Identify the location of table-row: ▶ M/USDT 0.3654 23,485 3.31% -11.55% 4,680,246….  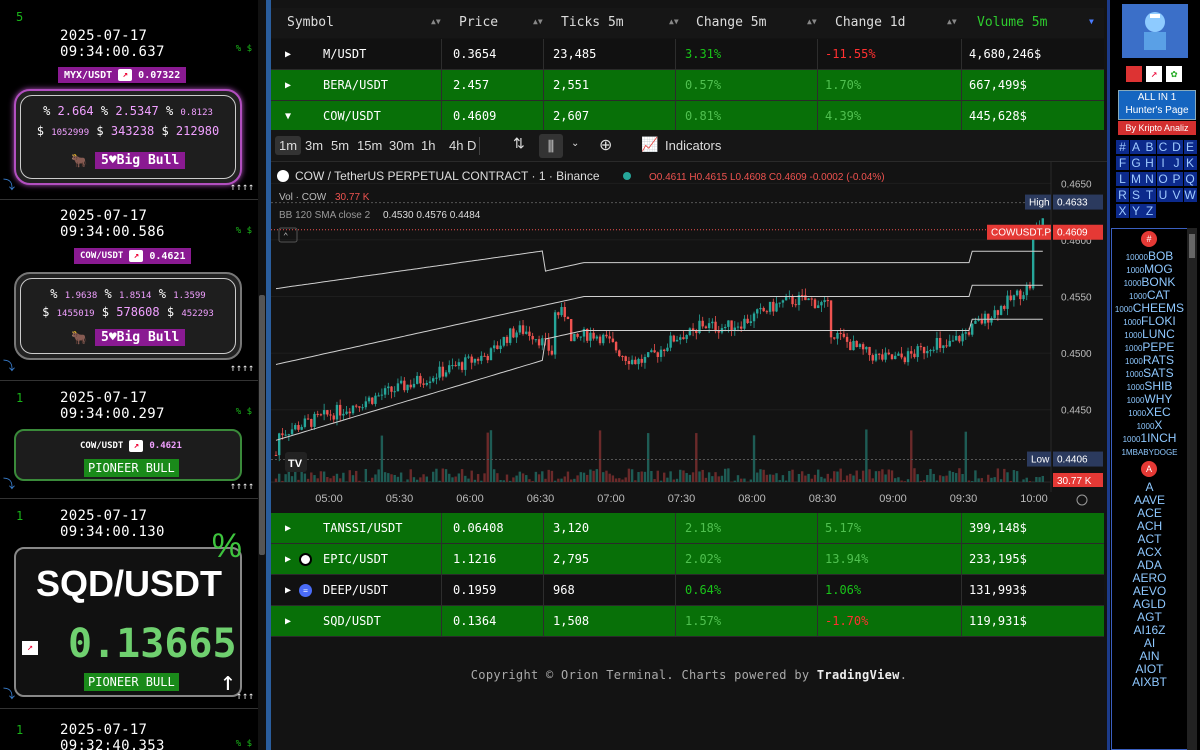
(687, 54).